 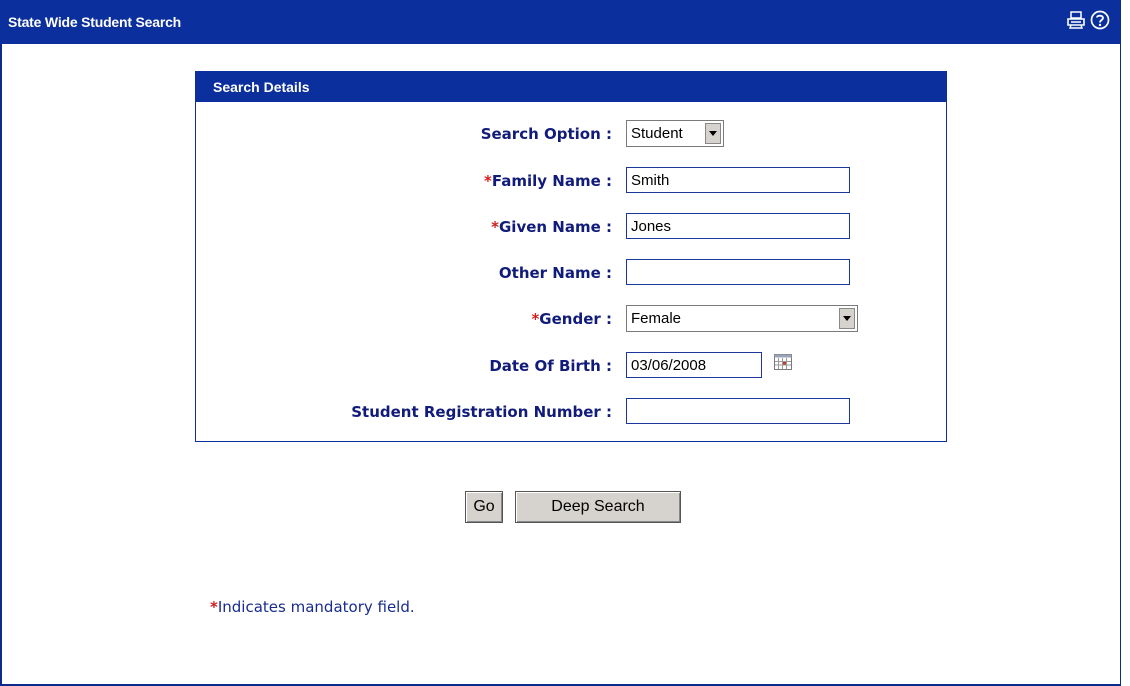 I want to click on gender-label: *Gender :, so click(x=571, y=319).